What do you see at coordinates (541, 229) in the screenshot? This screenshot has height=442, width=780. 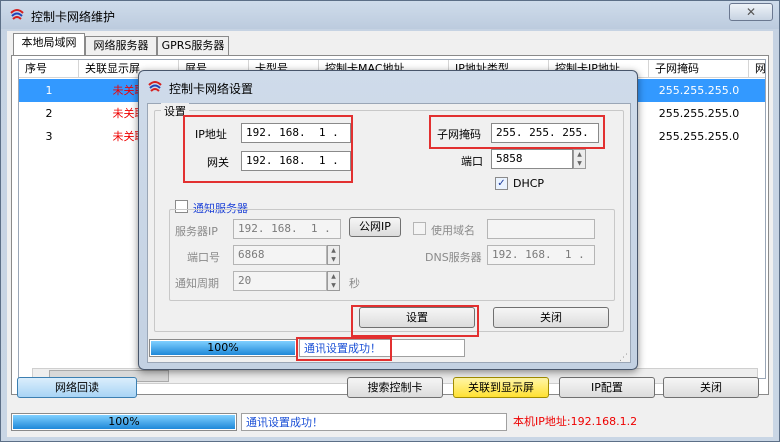 I see `domain-input` at bounding box center [541, 229].